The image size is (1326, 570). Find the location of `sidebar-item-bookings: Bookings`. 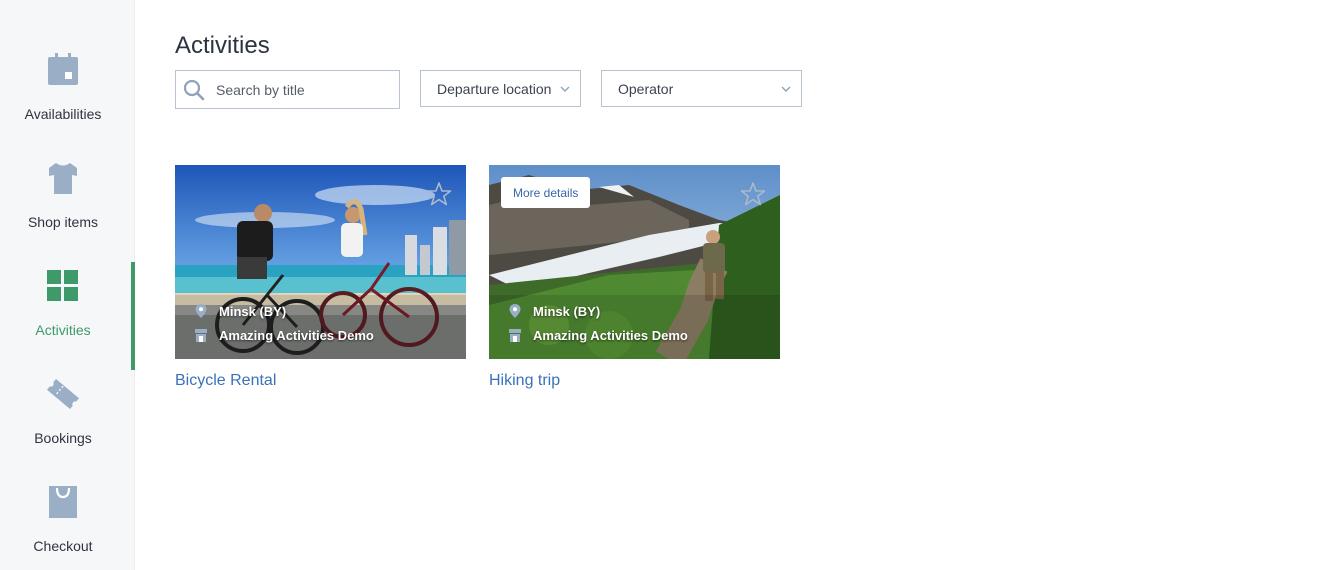

sidebar-item-bookings: Bookings is located at coordinates (67, 430).